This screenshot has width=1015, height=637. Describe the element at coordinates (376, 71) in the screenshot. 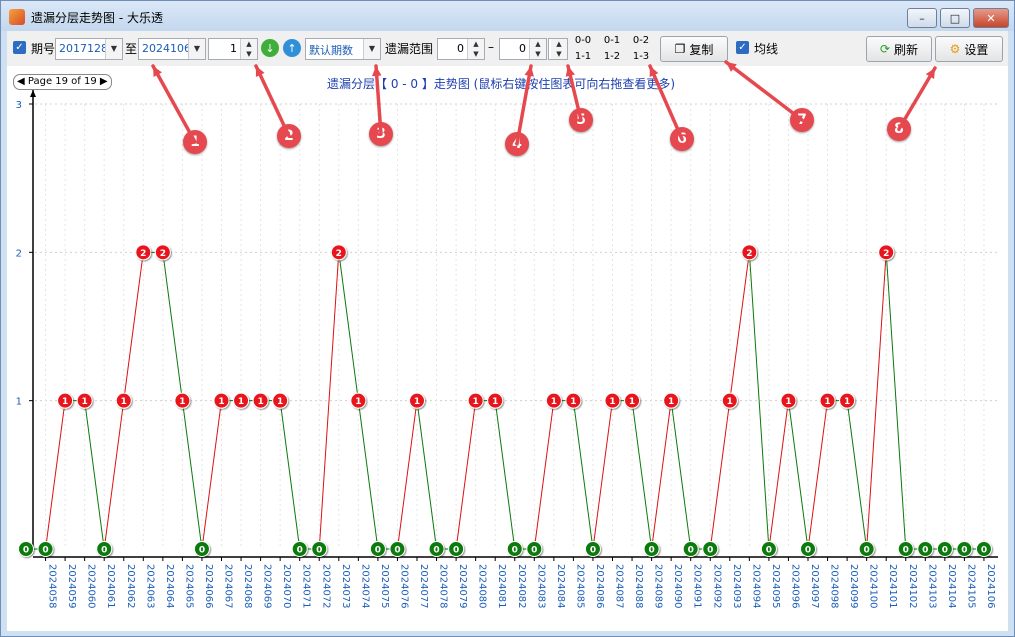

I see `callout-arrowhead` at that location.